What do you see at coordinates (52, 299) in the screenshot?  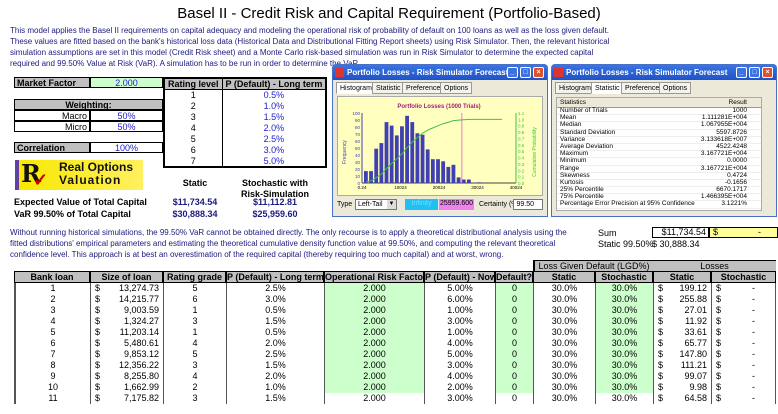 I see `bank-loan: 2` at bounding box center [52, 299].